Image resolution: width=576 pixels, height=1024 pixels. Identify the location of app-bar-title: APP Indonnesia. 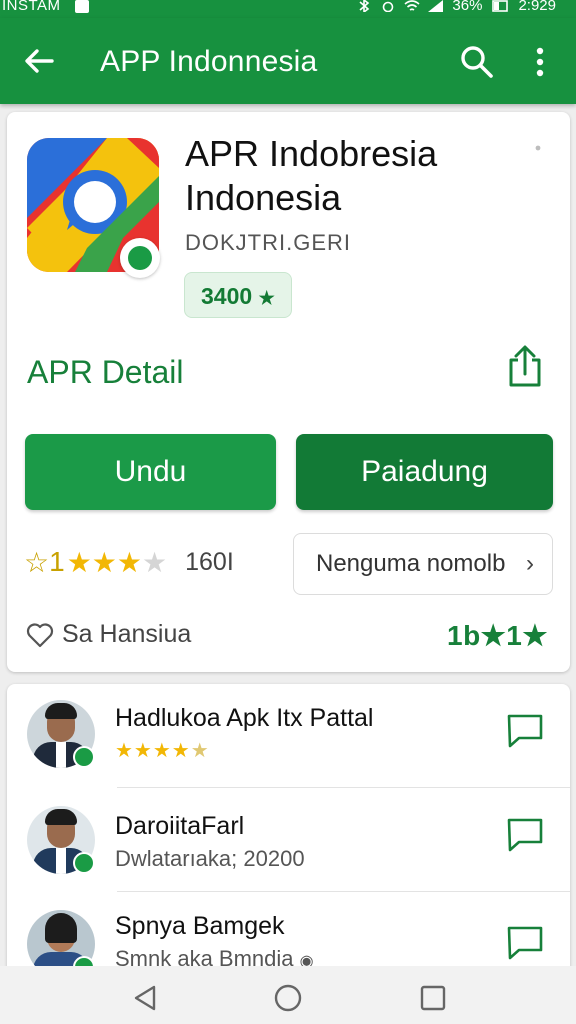
(209, 61).